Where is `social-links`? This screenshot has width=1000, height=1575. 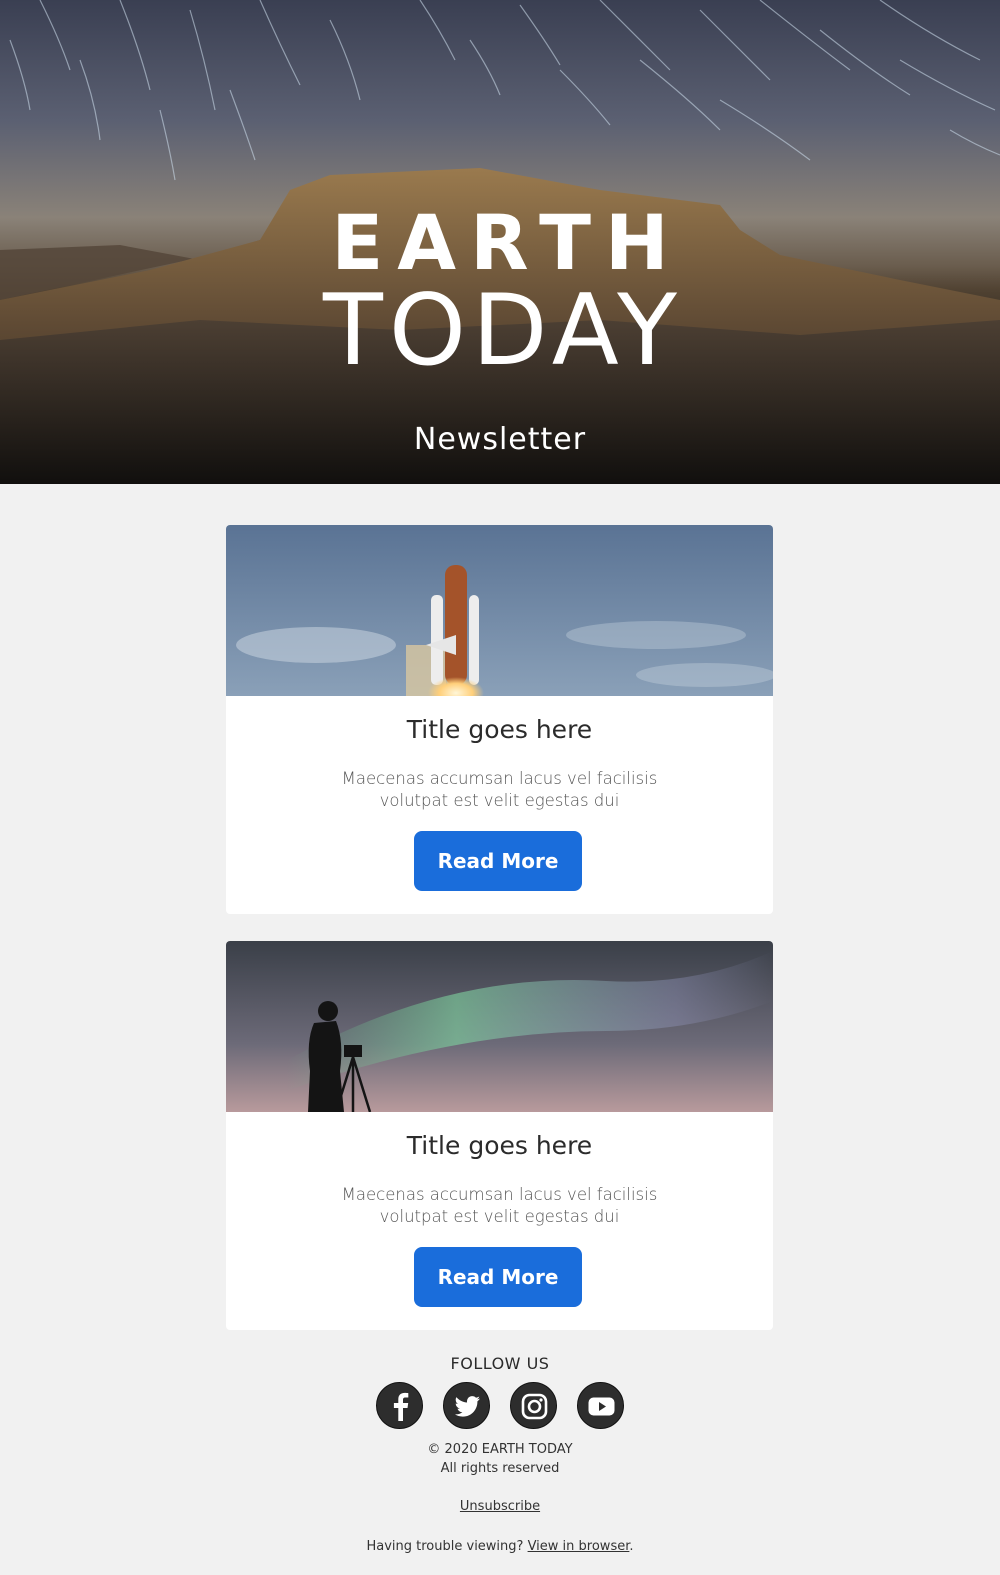
social-links is located at coordinates (500, 1406).